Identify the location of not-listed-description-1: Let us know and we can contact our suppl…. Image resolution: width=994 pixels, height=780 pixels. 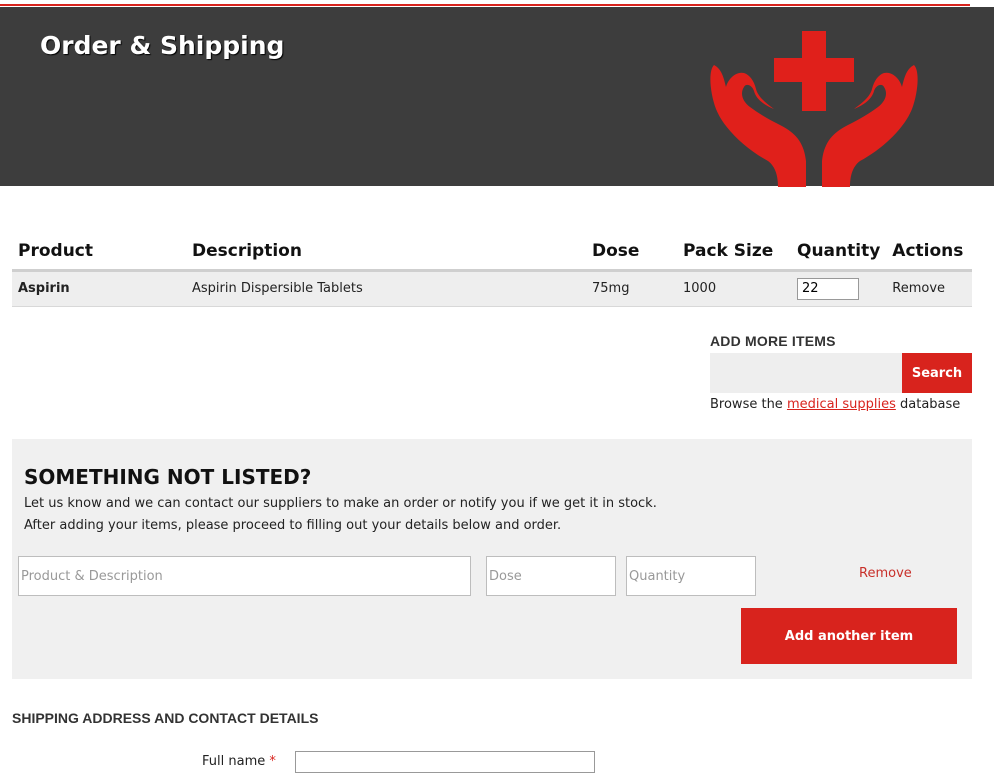
(340, 503).